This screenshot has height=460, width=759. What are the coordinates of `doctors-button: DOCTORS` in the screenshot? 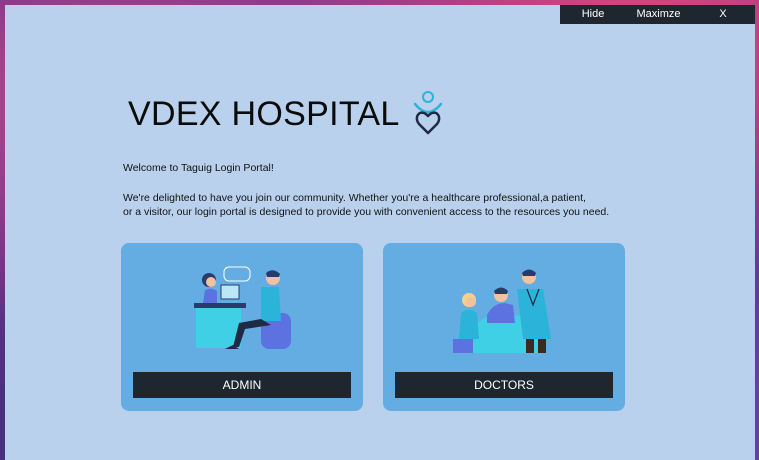 It's located at (504, 385).